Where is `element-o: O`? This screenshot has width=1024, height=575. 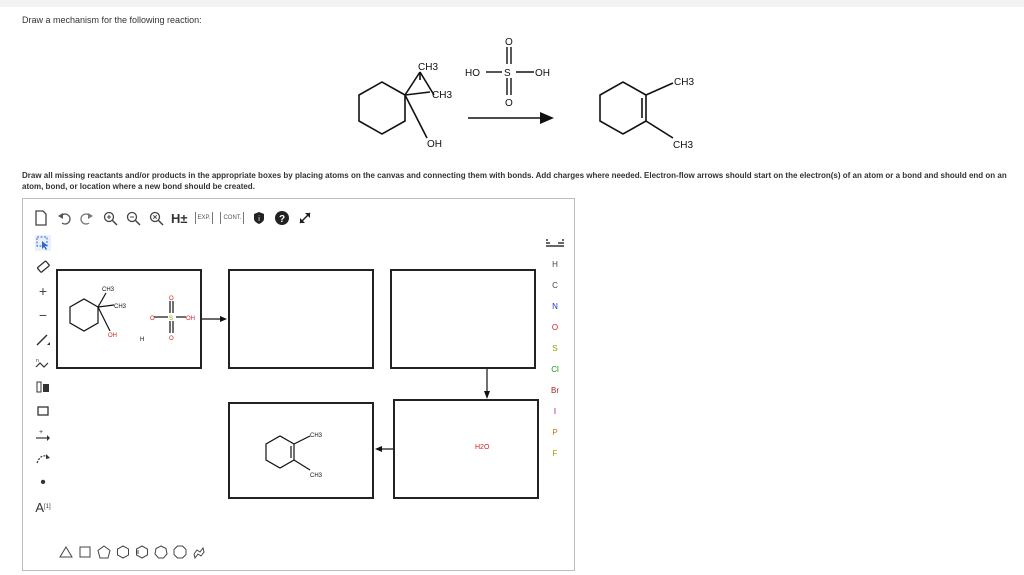
element-o: O is located at coordinates (555, 327).